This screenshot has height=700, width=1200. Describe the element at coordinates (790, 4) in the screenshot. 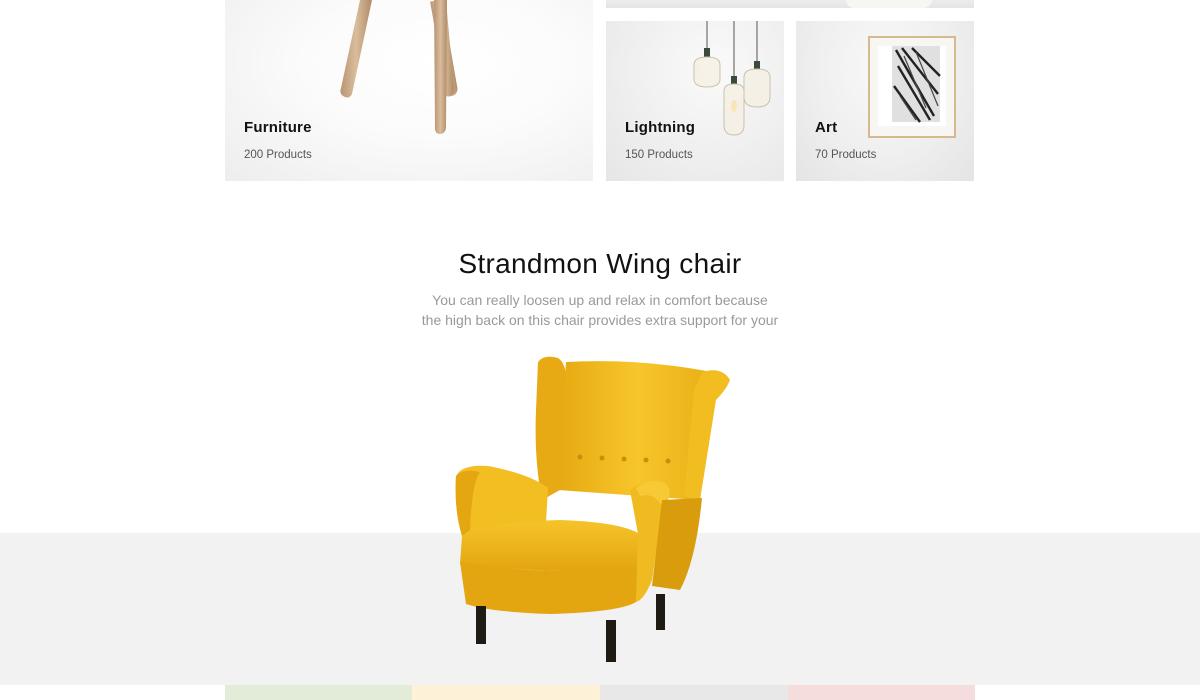

I see `category-card-partial` at that location.